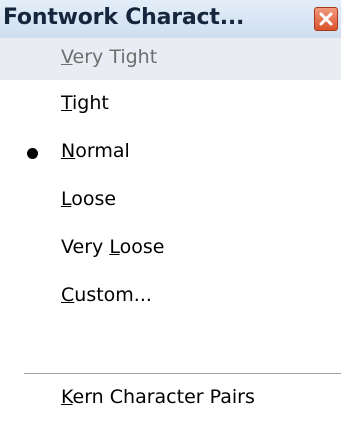 The width and height of the screenshot is (341, 421). Describe the element at coordinates (170, 105) in the screenshot. I see `menu-item-tight: Tight` at that location.